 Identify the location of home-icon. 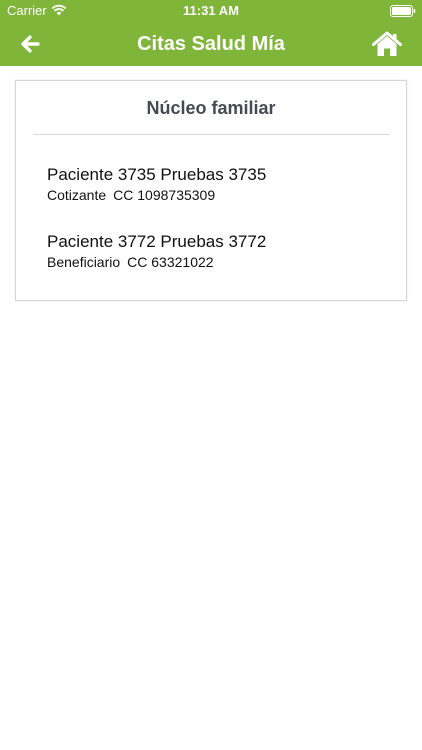
(387, 43).